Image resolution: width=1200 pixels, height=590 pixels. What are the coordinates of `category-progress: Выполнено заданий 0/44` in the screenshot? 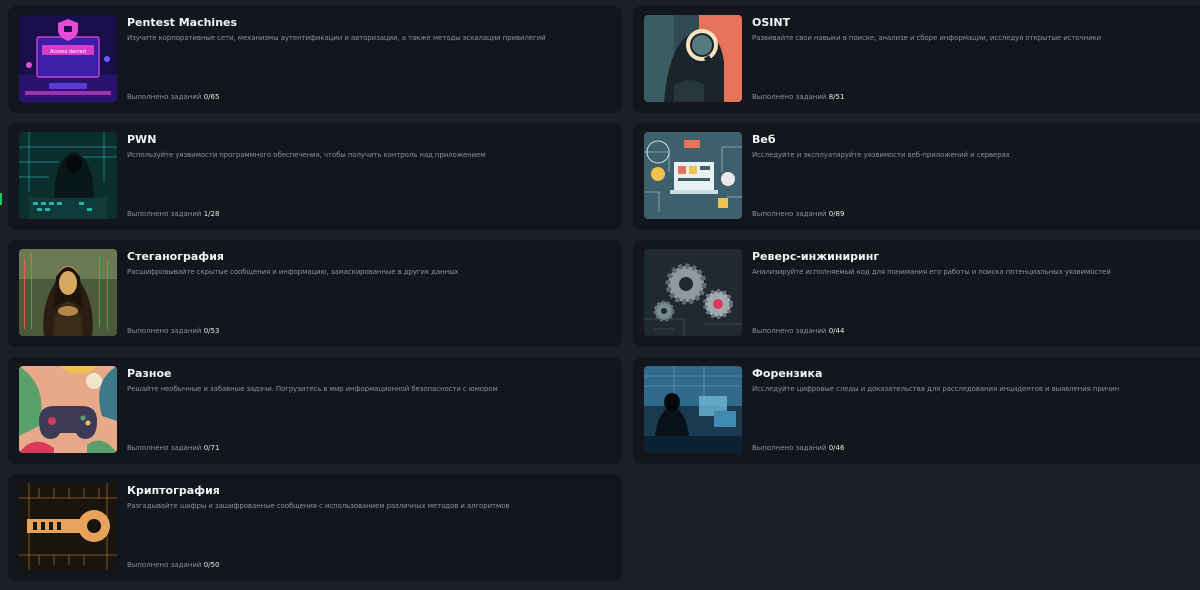 It's located at (798, 331).